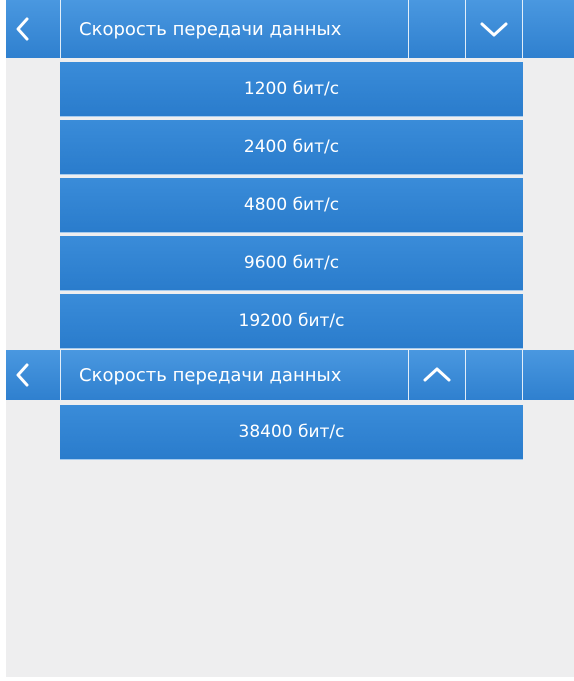 The image size is (574, 681). Describe the element at coordinates (291, 147) in the screenshot. I see `baud-rate-option-2400: 2400 бит/с` at that location.